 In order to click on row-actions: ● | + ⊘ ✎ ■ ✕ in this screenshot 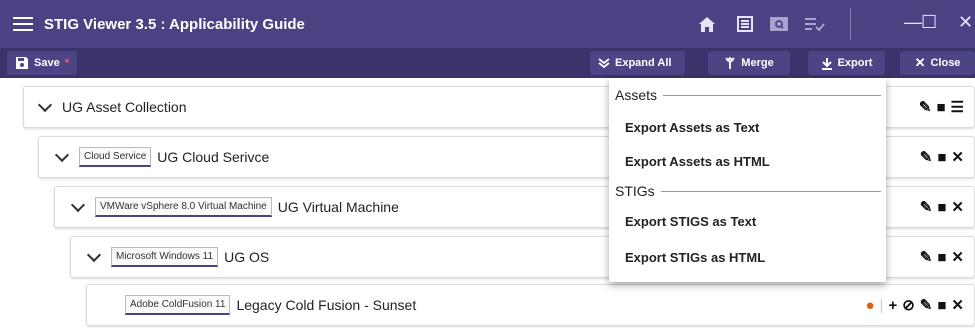, I will do `click(914, 305)`.